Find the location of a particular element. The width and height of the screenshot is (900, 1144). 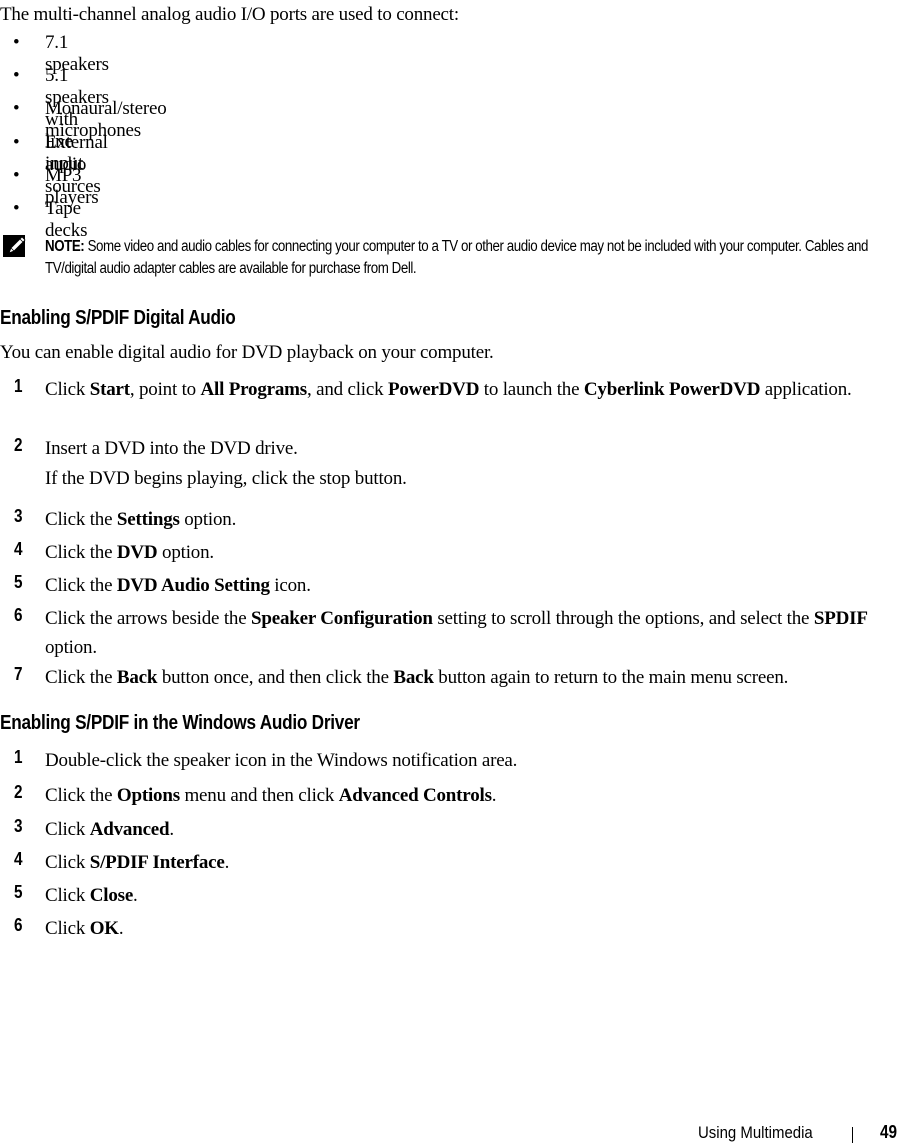

step-text-run: Click the arrows beside the is located at coordinates (148, 618).